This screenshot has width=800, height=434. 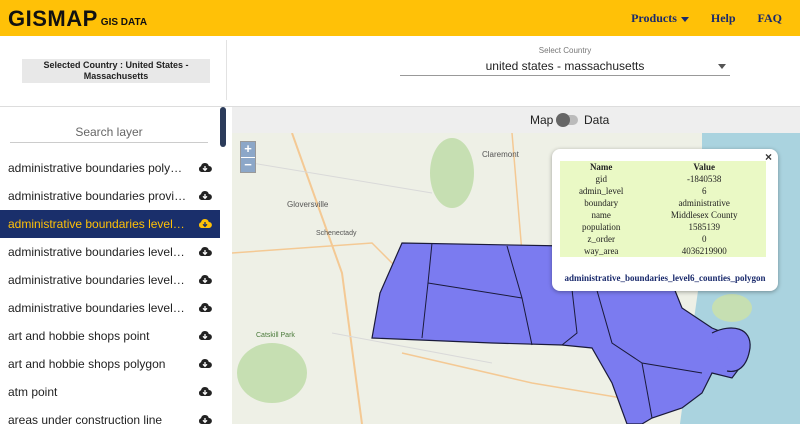 I want to click on attribute-value: -1840538, so click(x=704, y=178).